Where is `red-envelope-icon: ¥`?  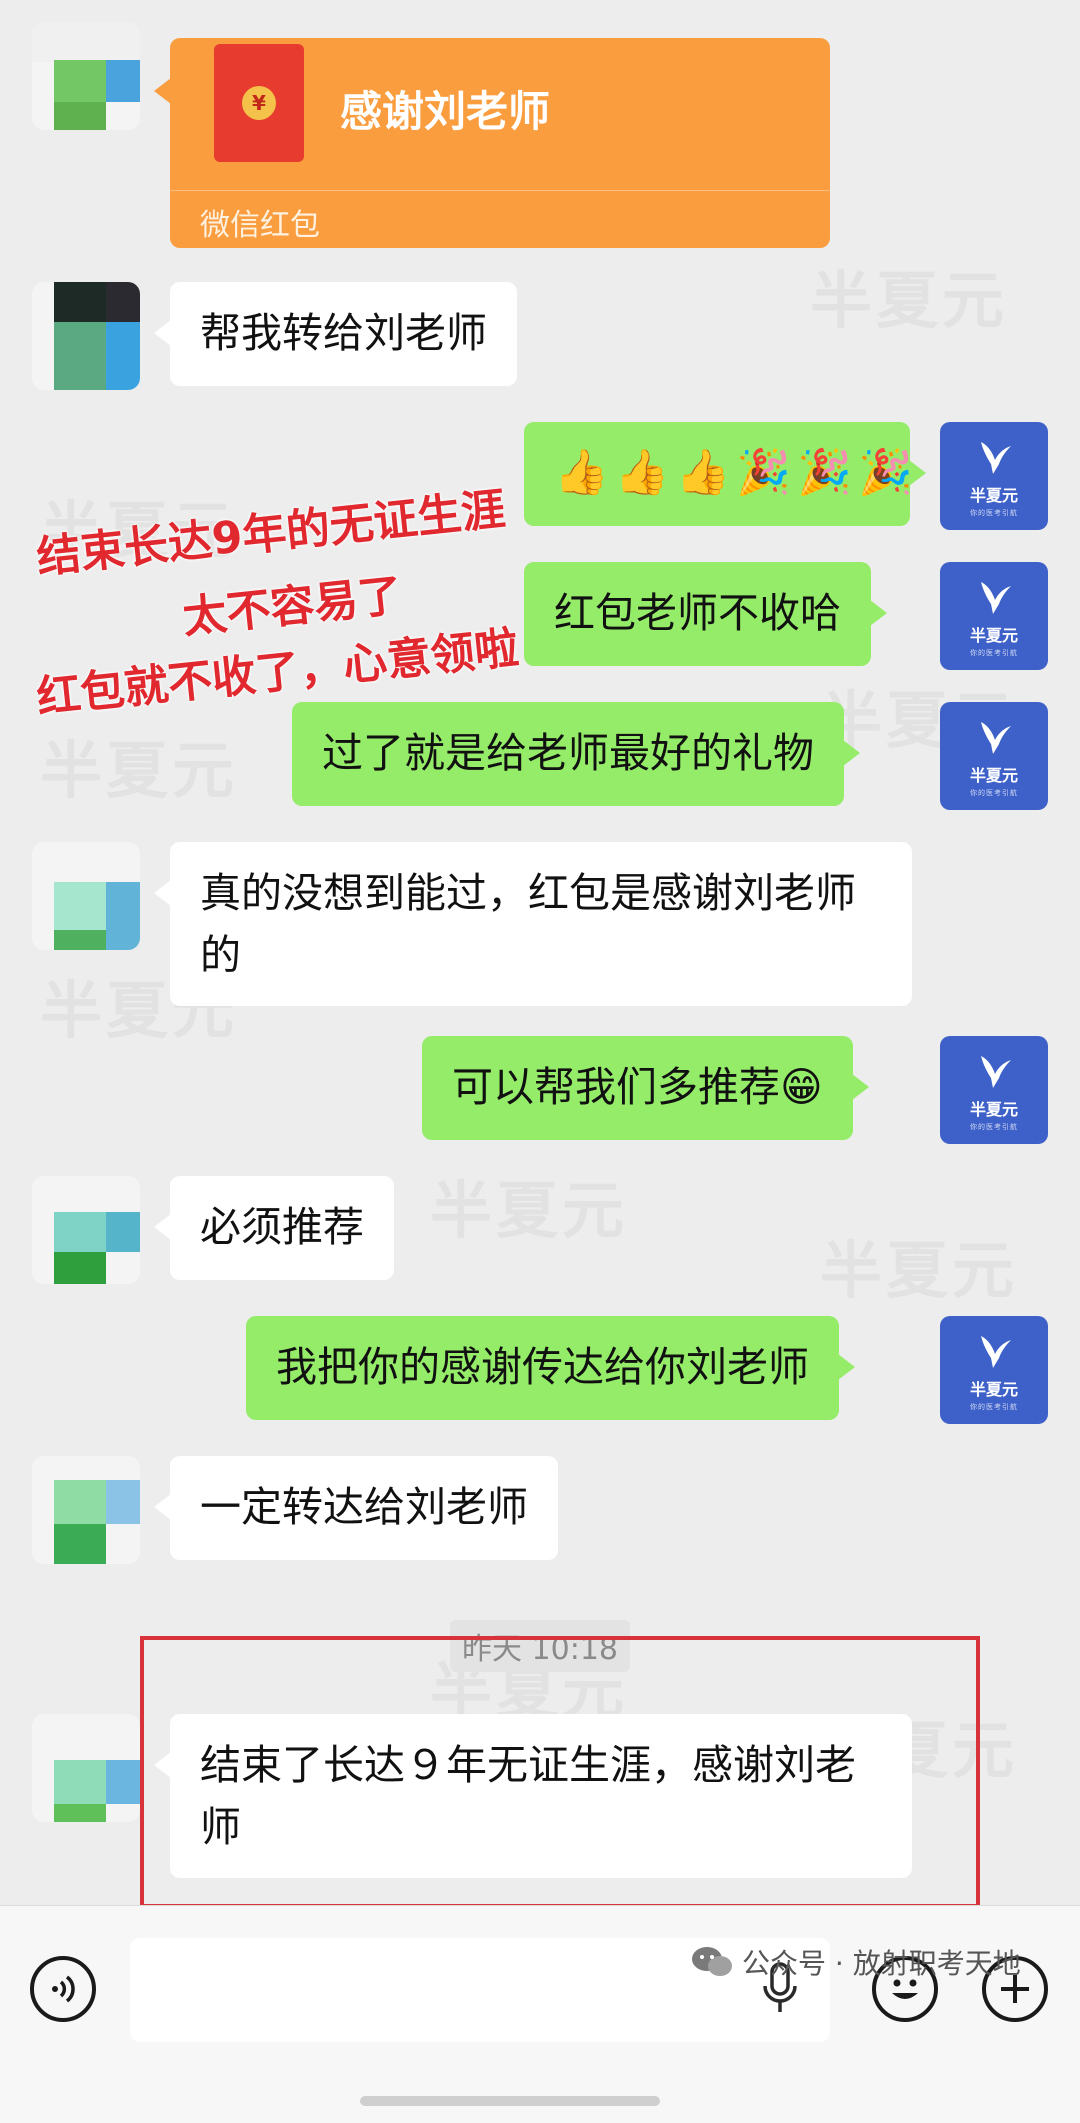 red-envelope-icon: ¥ is located at coordinates (259, 103).